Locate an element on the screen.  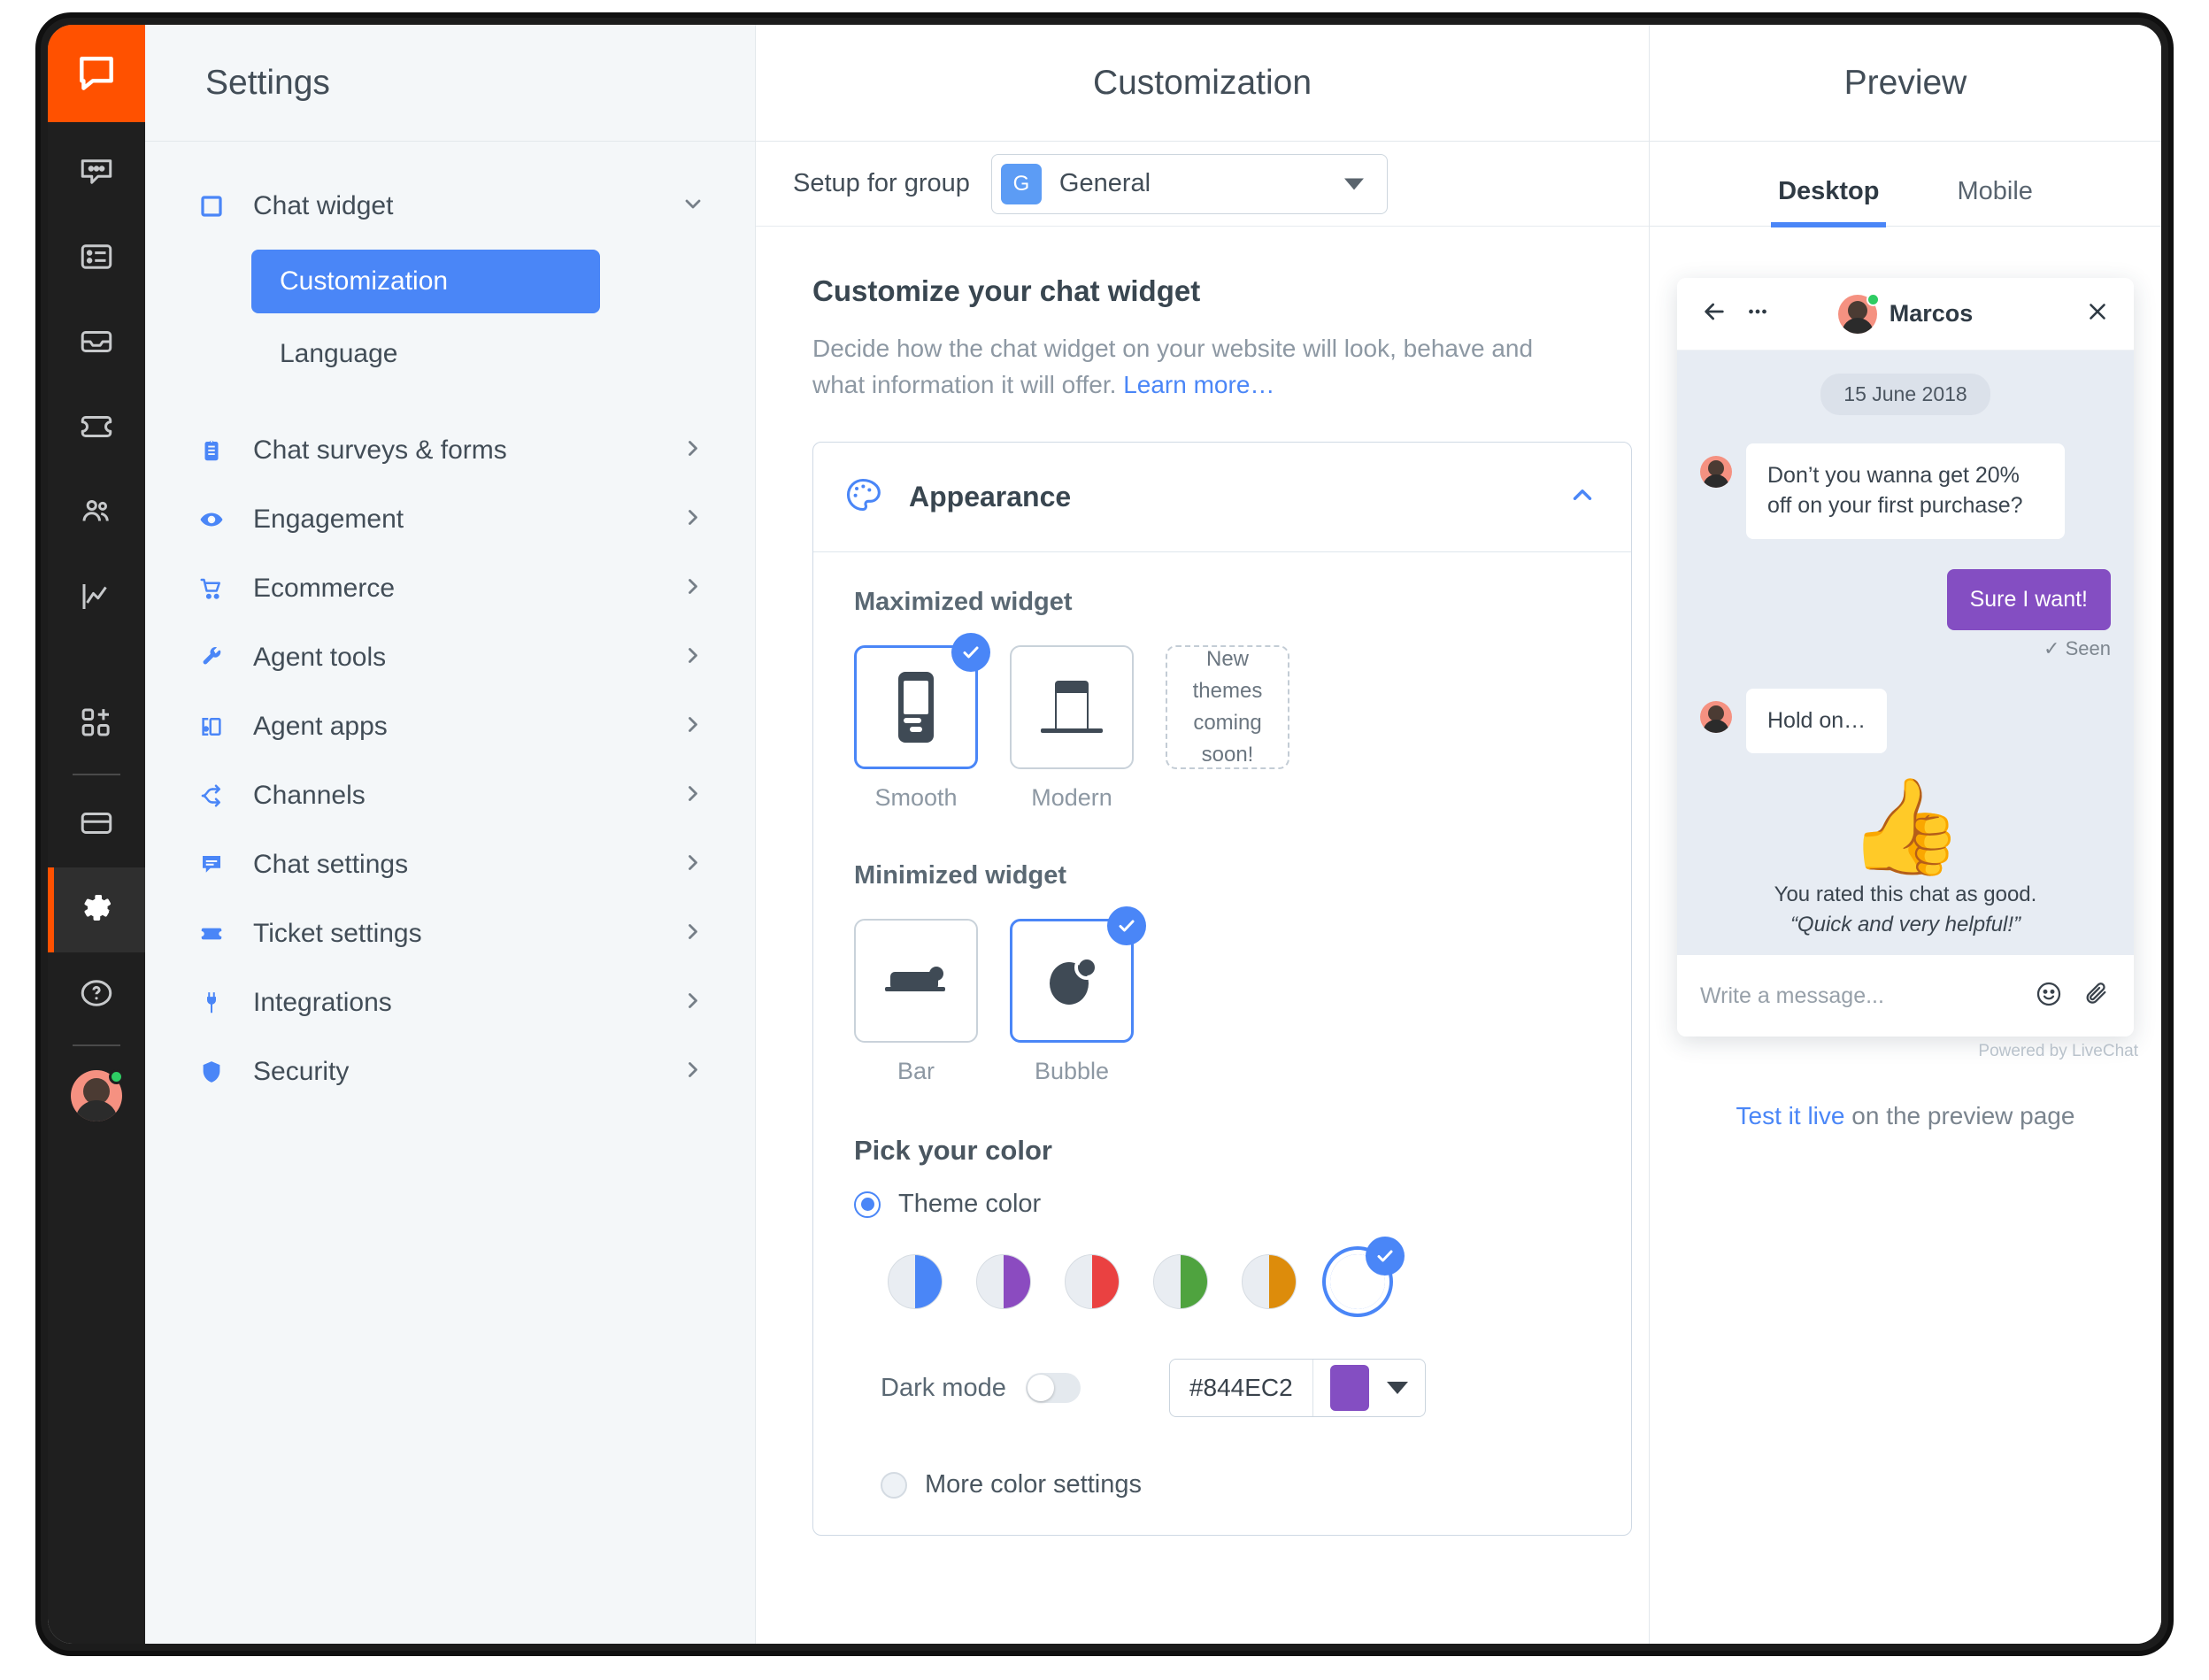
sidebar-item-integrations: Integrations is located at coordinates (450, 1002).